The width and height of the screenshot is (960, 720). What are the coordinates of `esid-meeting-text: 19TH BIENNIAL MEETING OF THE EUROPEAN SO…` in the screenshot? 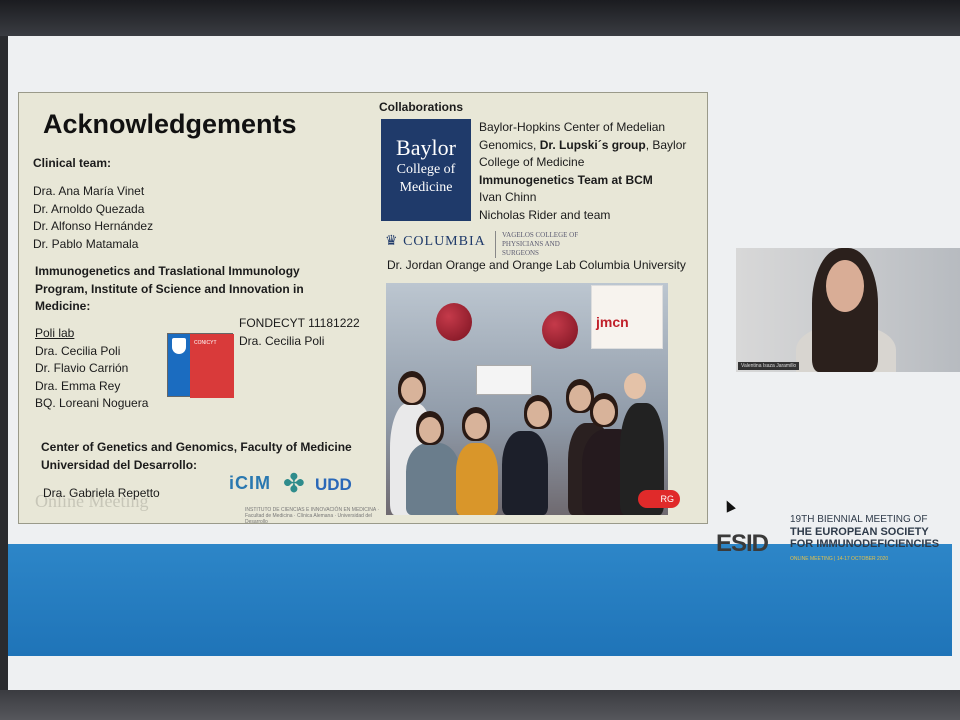 It's located at (865, 532).